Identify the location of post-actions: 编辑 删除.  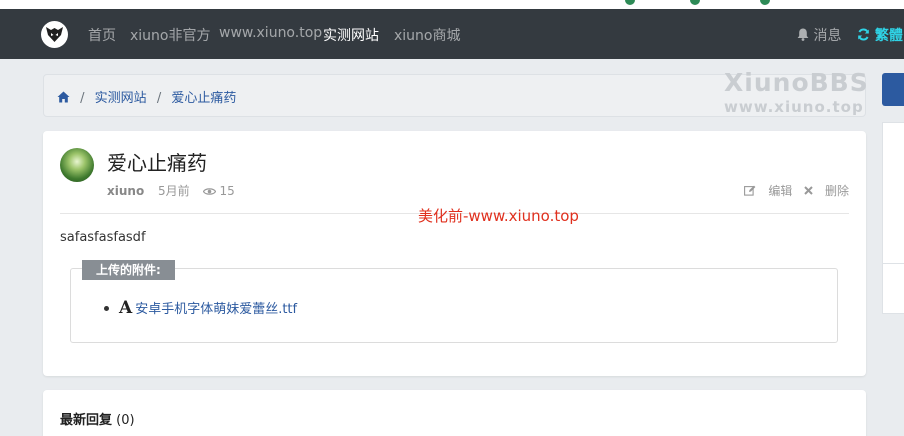
(792, 190).